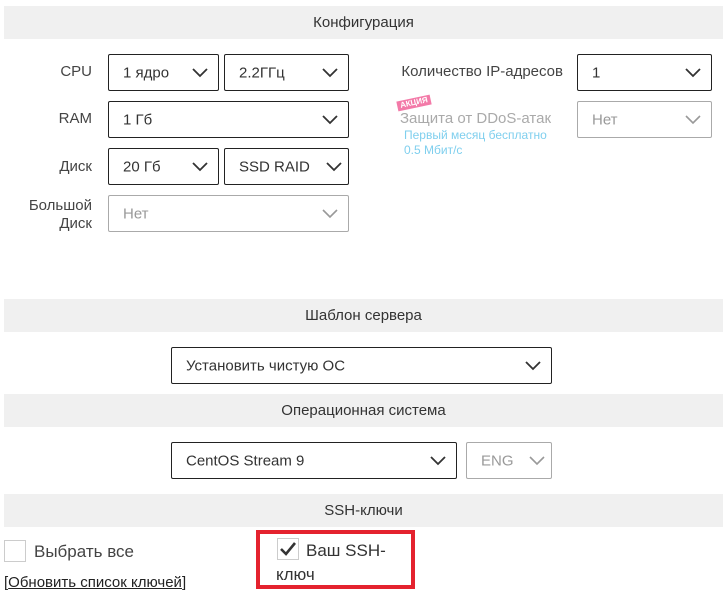 This screenshot has height=596, width=727. What do you see at coordinates (433, 150) in the screenshot?
I see `ddos-promo-line2: 0.5 Мбит/с` at bounding box center [433, 150].